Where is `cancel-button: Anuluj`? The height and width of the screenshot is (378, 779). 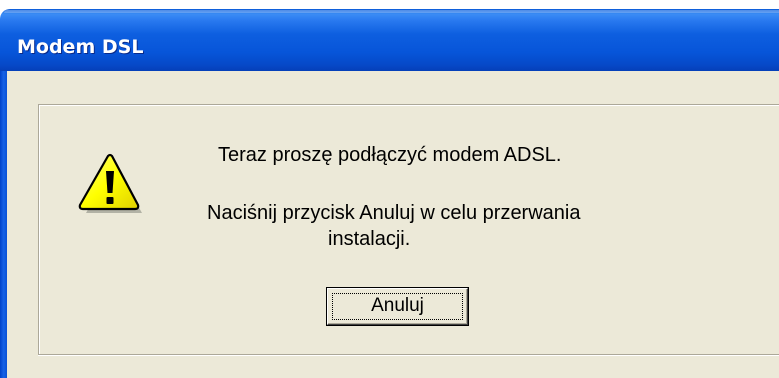 cancel-button: Anuluj is located at coordinates (397, 306).